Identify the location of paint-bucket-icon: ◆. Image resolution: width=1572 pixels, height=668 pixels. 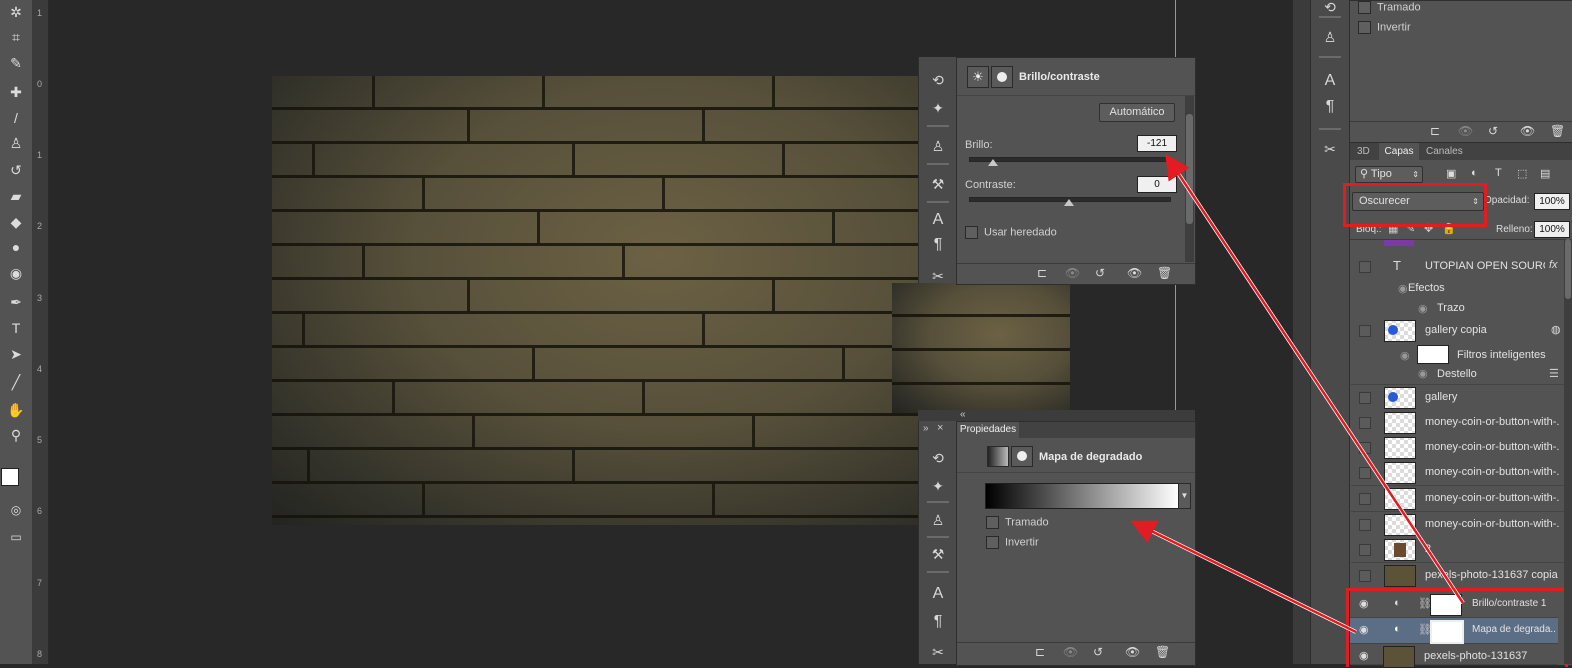
(16, 222).